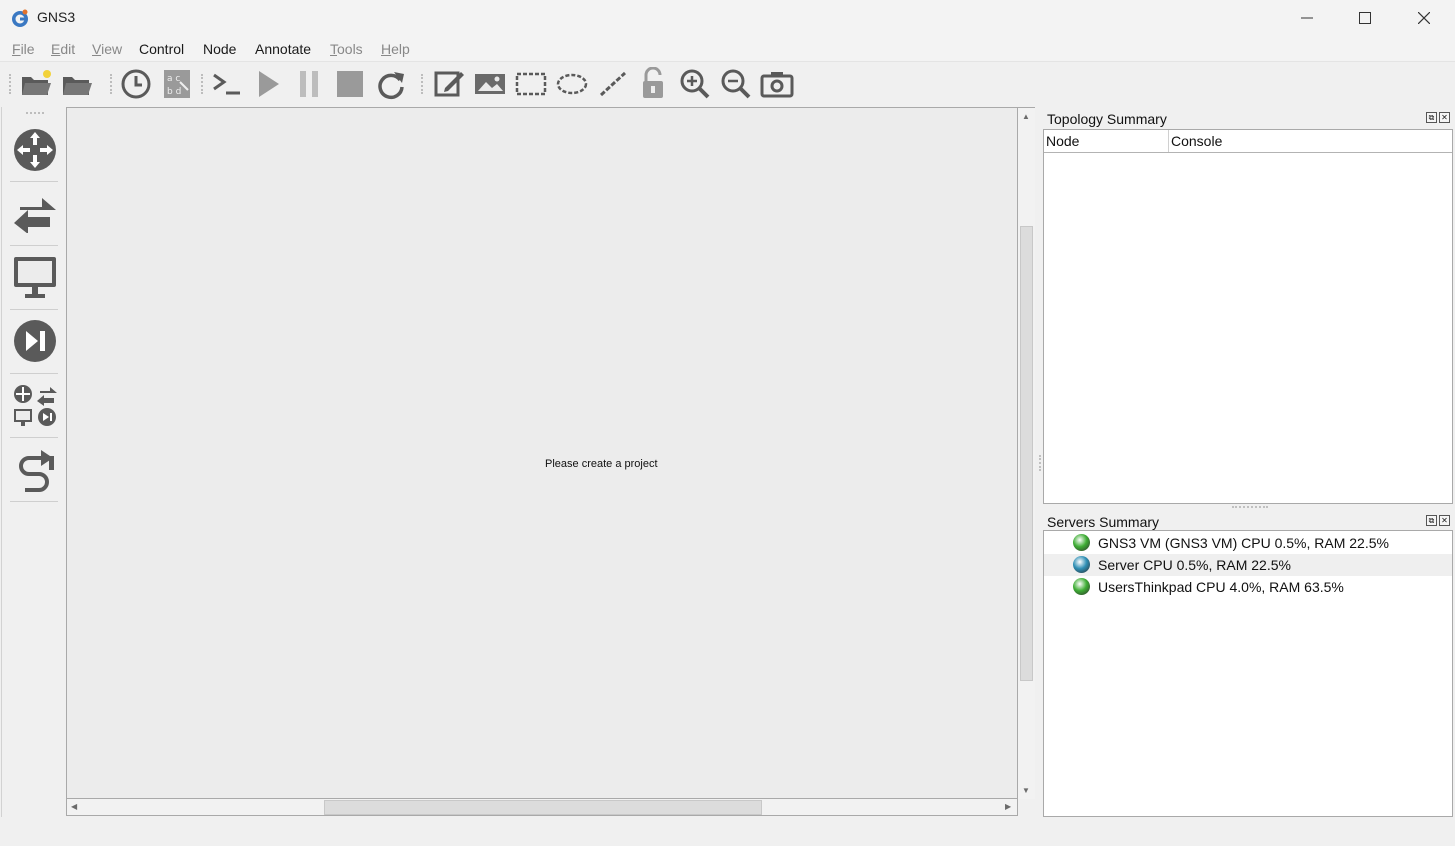  I want to click on scroll-up-icon: ▲, so click(1026, 117).